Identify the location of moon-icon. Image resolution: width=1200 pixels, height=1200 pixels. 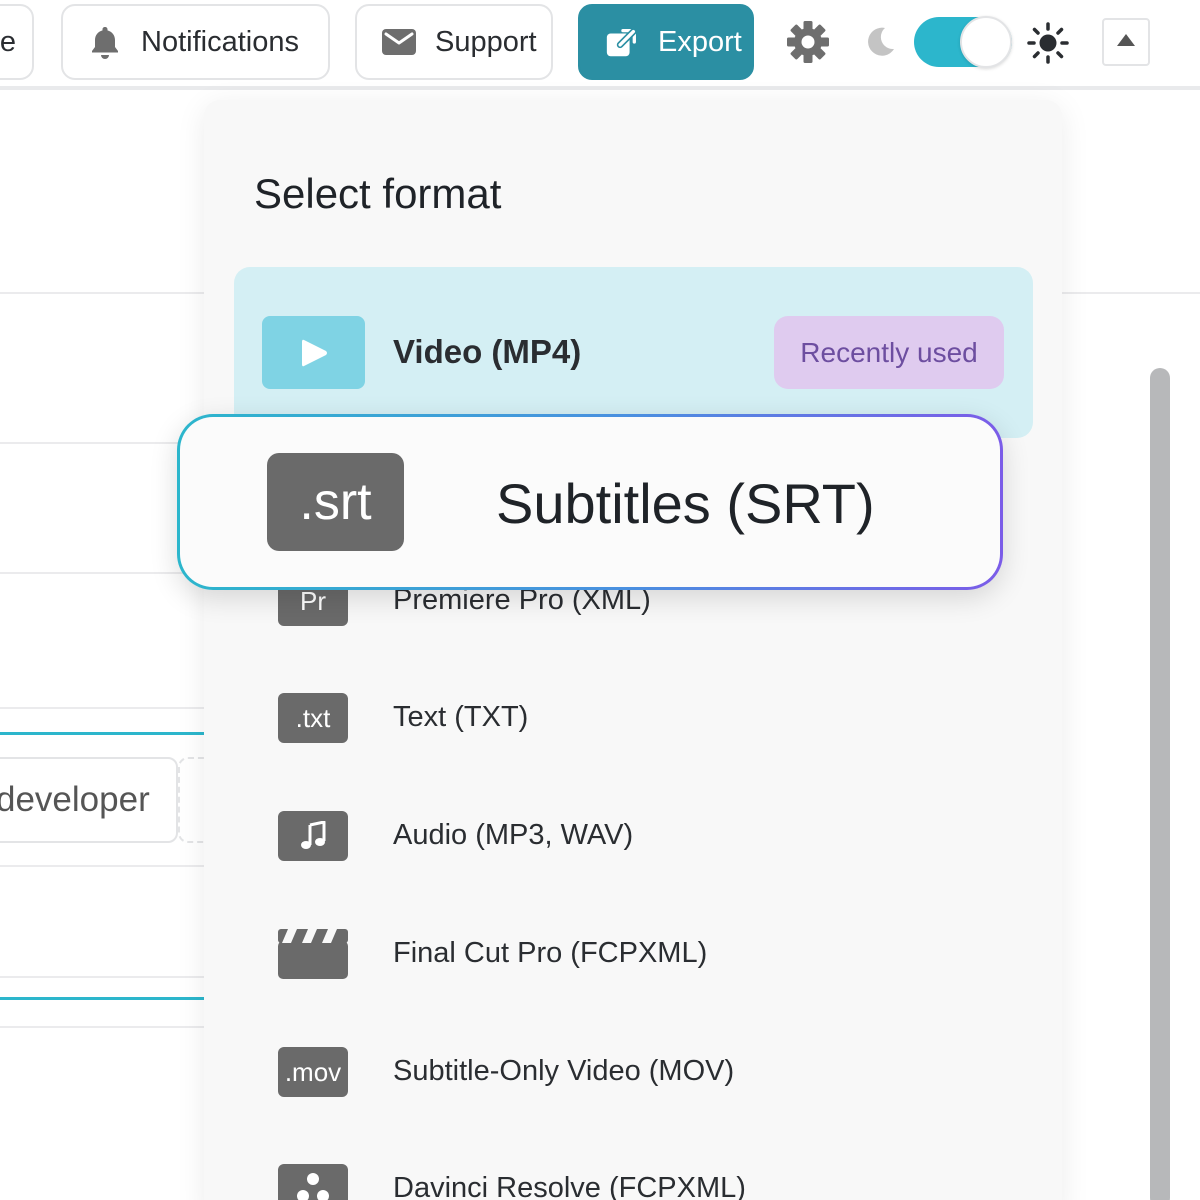
(880, 42).